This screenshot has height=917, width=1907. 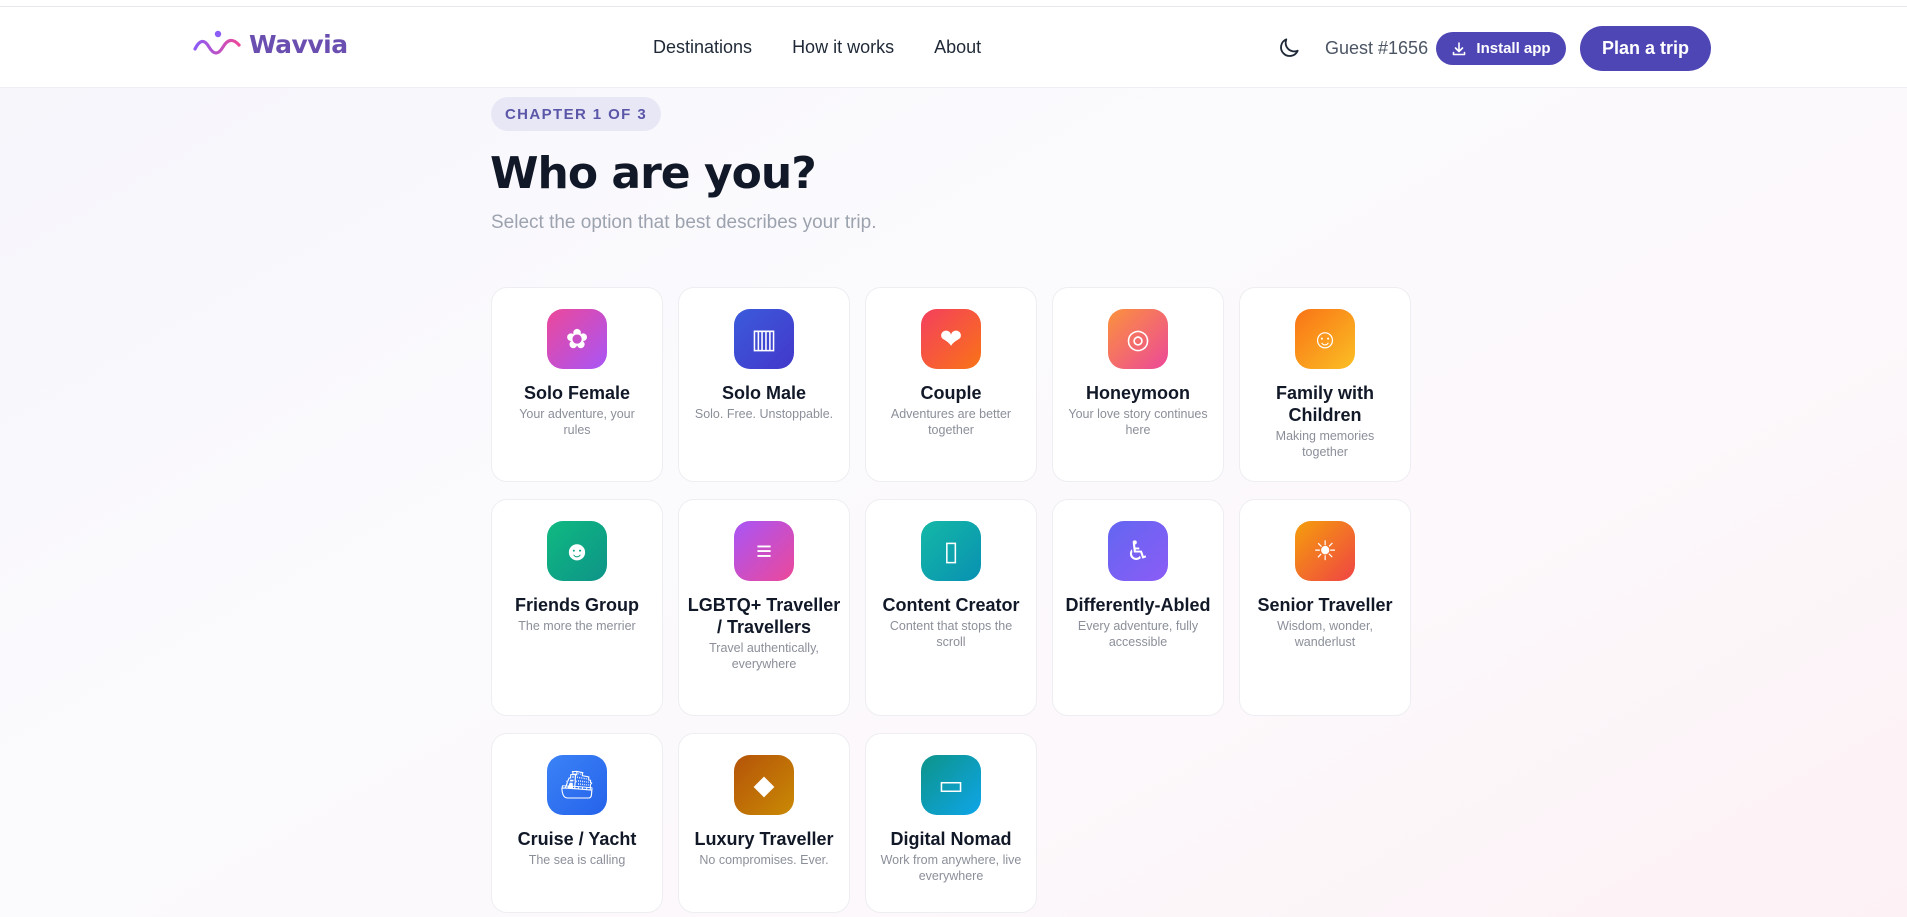 I want to click on wheelchair-icon: ♿, so click(x=1138, y=551).